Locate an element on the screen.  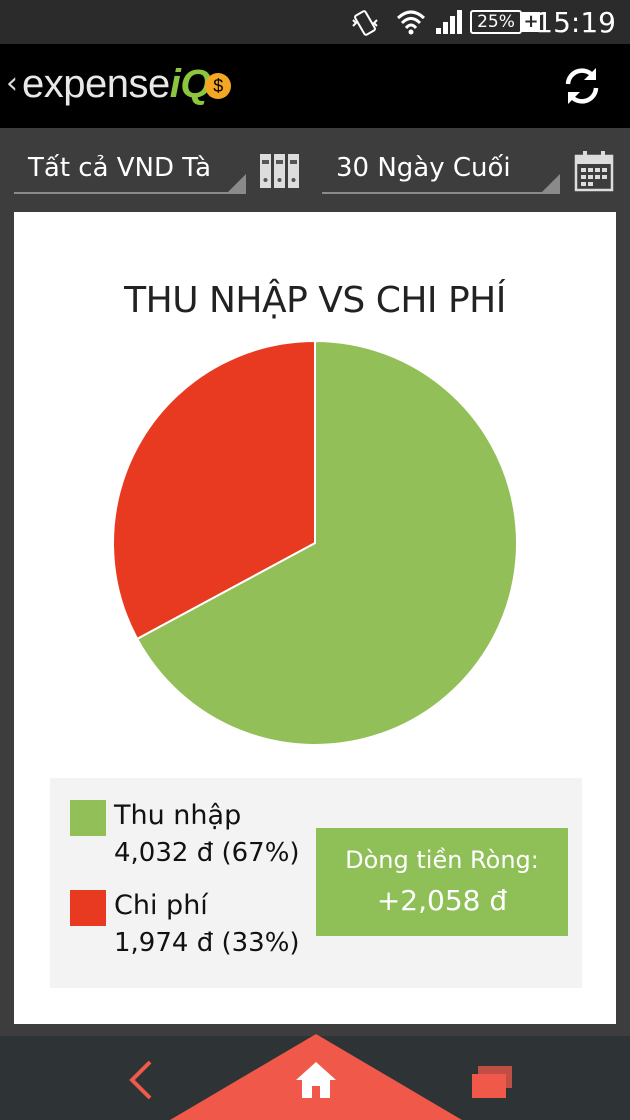
status-bar: 25% + 15:19 is located at coordinates (315, 22).